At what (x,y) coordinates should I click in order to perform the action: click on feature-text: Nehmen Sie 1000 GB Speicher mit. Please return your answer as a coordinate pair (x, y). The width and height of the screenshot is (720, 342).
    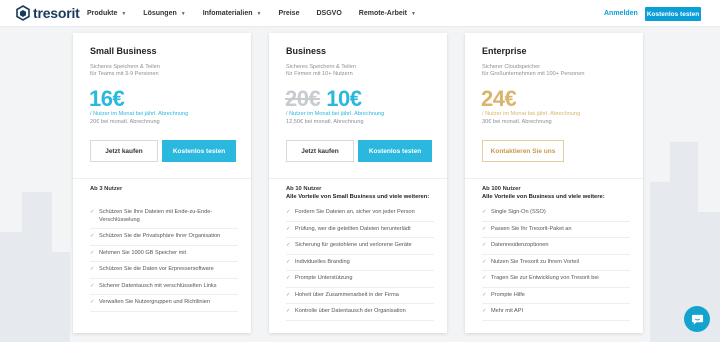
    Looking at the image, I should click on (143, 252).